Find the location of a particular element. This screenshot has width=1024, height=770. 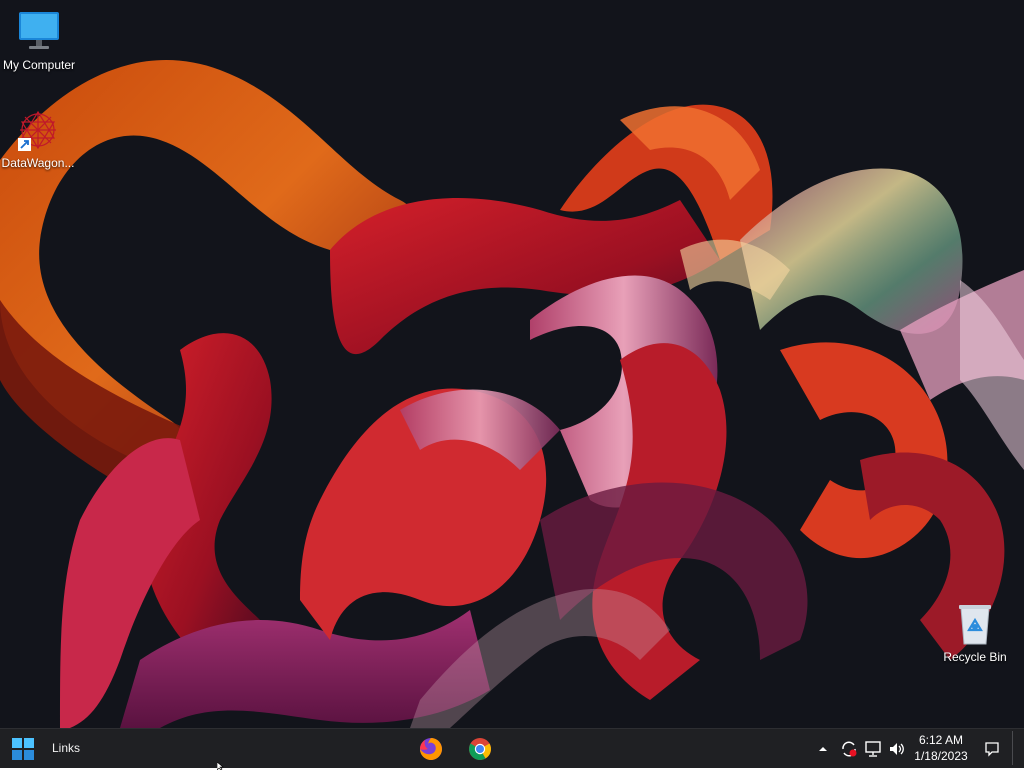

chevron-up-icon is located at coordinates (823, 749).